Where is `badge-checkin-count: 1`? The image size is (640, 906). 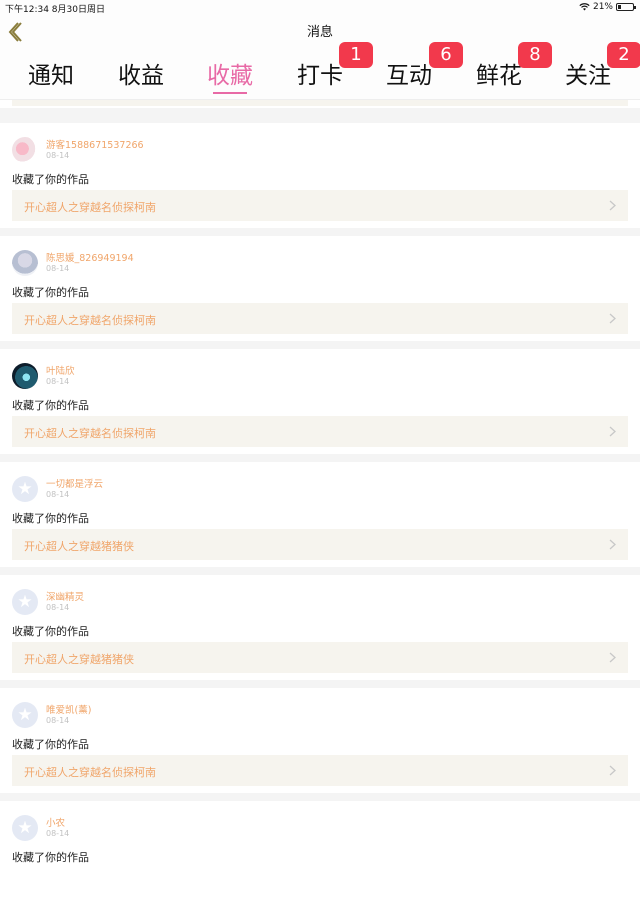
badge-checkin-count: 1 is located at coordinates (356, 55).